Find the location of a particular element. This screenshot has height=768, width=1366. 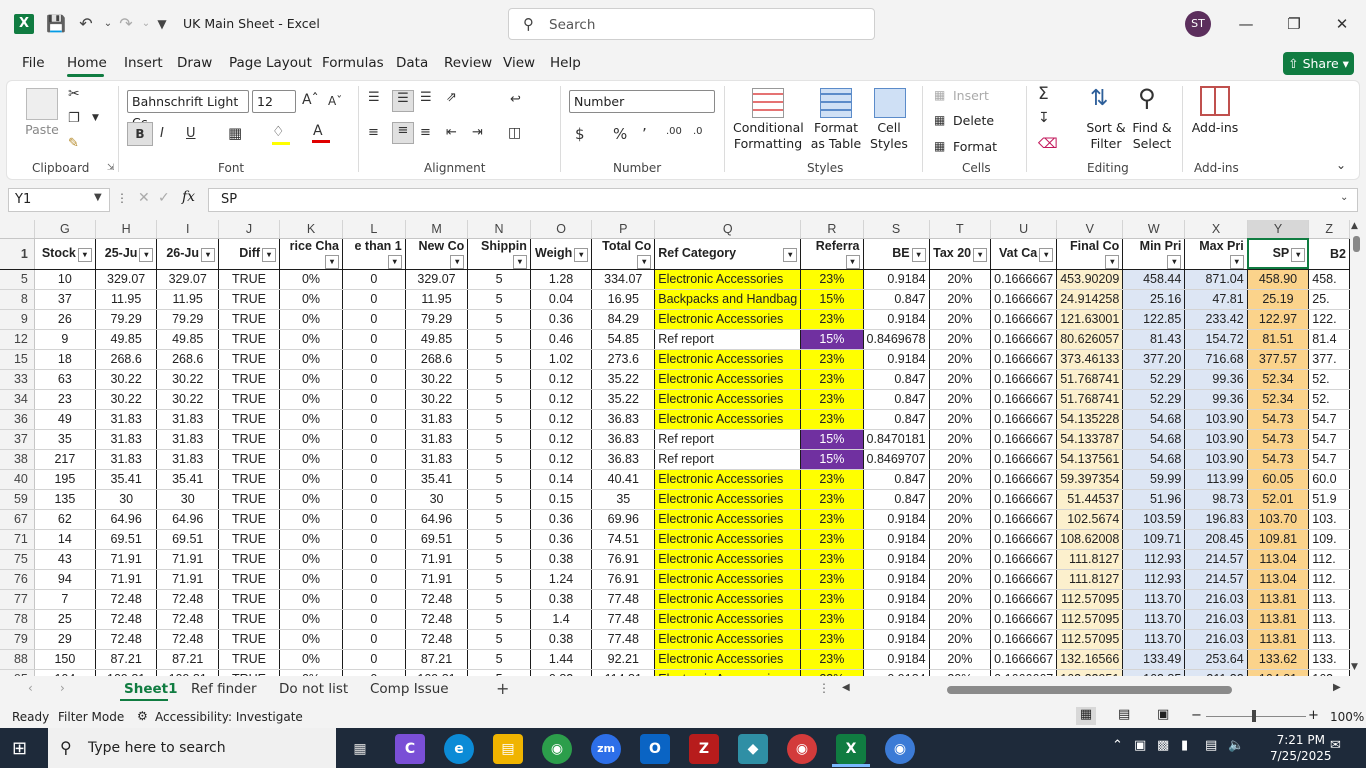

sheet-tab-sheet1: Sheet1 is located at coordinates (151, 689).